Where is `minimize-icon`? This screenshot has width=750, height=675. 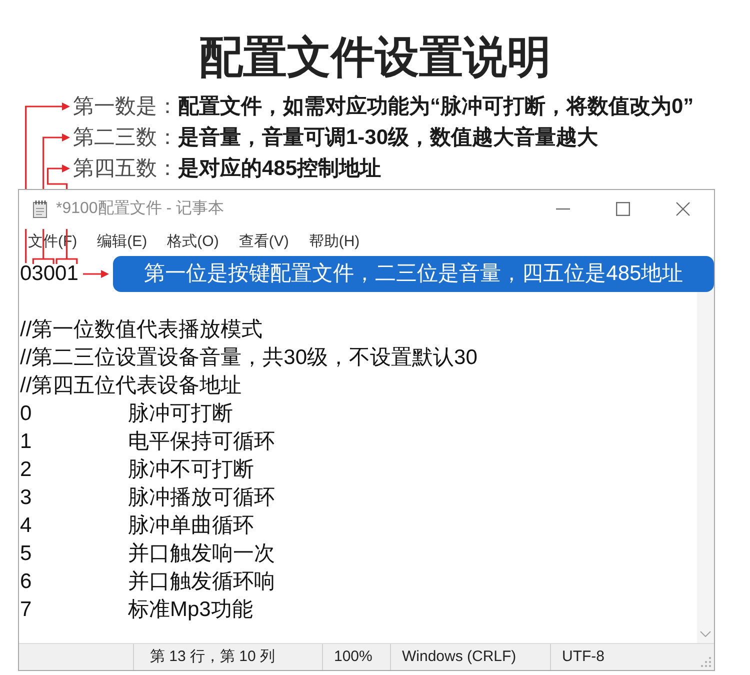
minimize-icon is located at coordinates (563, 209).